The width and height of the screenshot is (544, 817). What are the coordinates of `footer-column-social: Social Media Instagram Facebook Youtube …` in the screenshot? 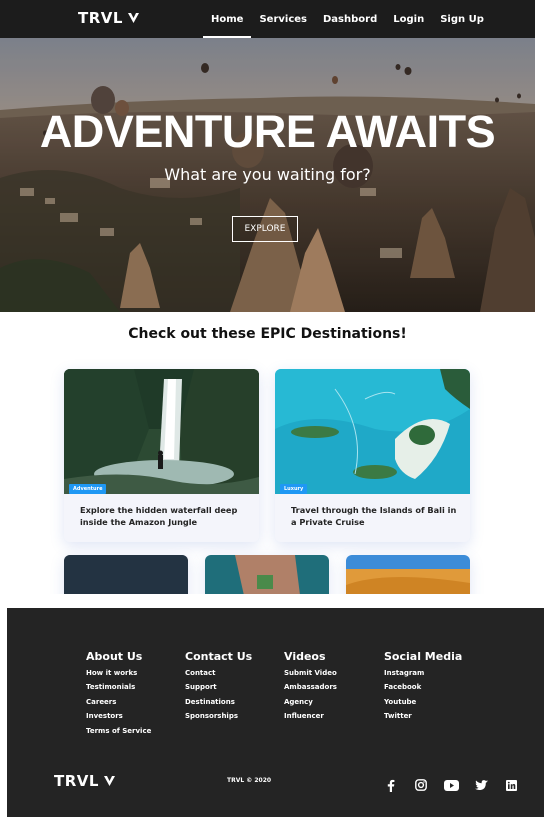 It's located at (423, 688).